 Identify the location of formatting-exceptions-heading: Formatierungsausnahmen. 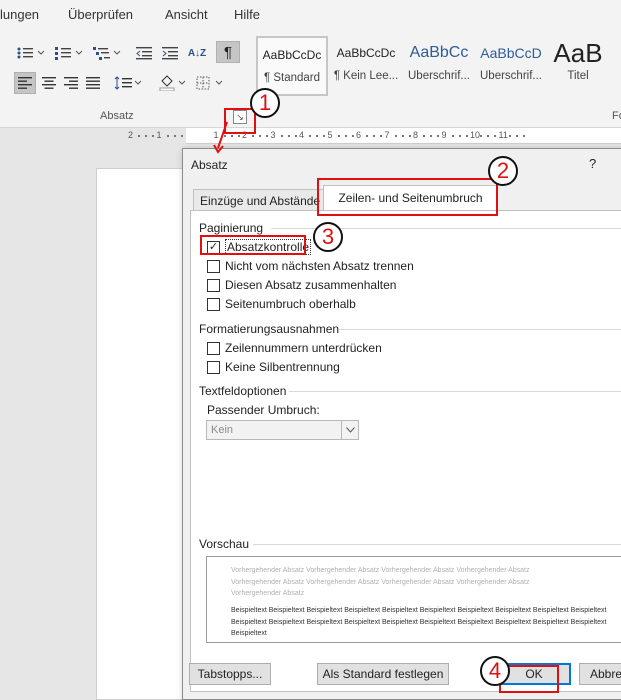
(269, 329).